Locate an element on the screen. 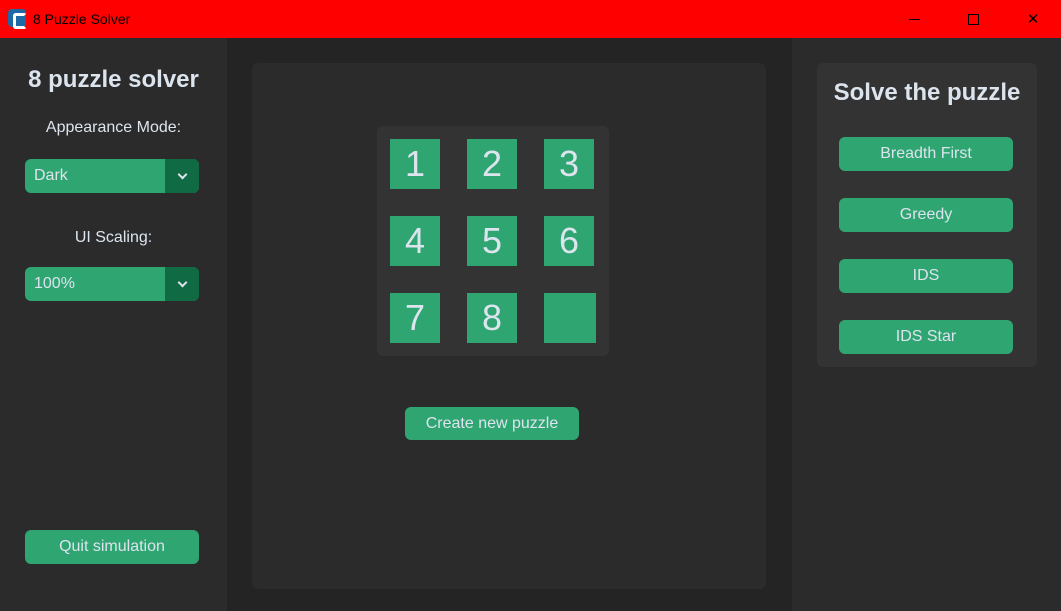  ui-scaling-value: 100% is located at coordinates (54, 283).